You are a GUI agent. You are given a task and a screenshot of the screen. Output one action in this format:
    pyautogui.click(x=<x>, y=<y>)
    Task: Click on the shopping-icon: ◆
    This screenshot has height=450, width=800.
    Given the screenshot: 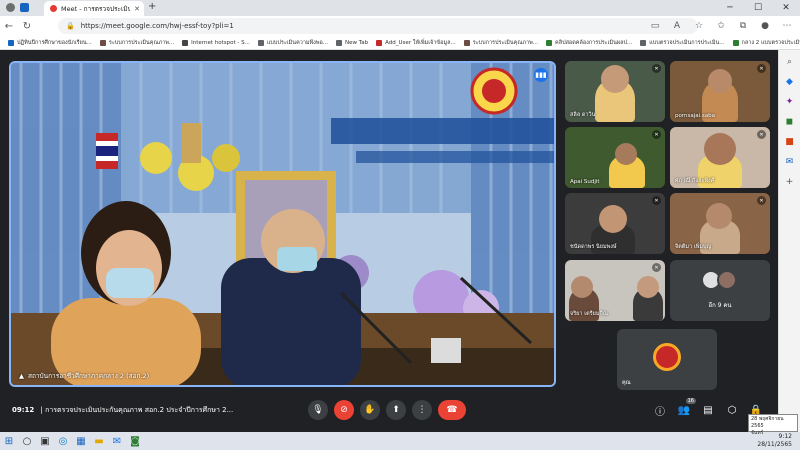 What is the action you would take?
    pyautogui.click(x=790, y=82)
    